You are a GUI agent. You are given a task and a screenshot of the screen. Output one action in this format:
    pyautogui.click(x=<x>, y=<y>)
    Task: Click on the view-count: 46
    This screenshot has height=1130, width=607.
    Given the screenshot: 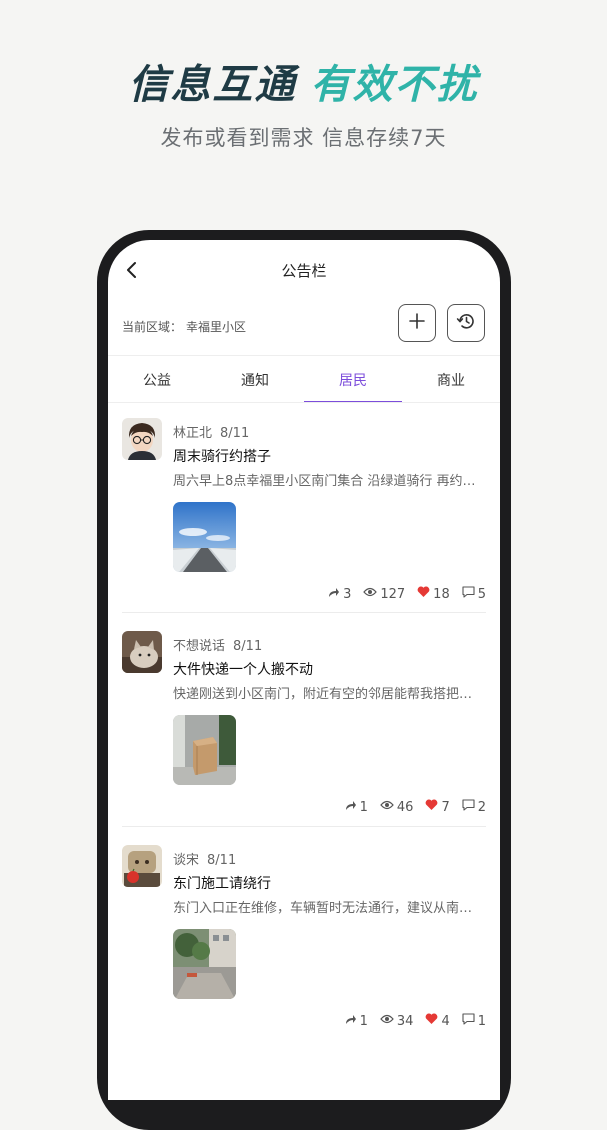 What is the action you would take?
    pyautogui.click(x=405, y=807)
    